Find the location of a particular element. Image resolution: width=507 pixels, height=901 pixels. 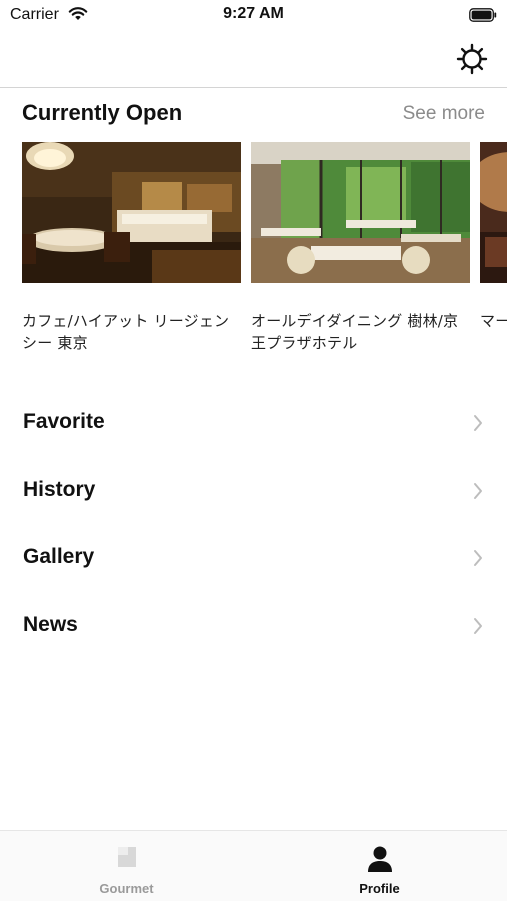

profile-icon is located at coordinates (380, 861).